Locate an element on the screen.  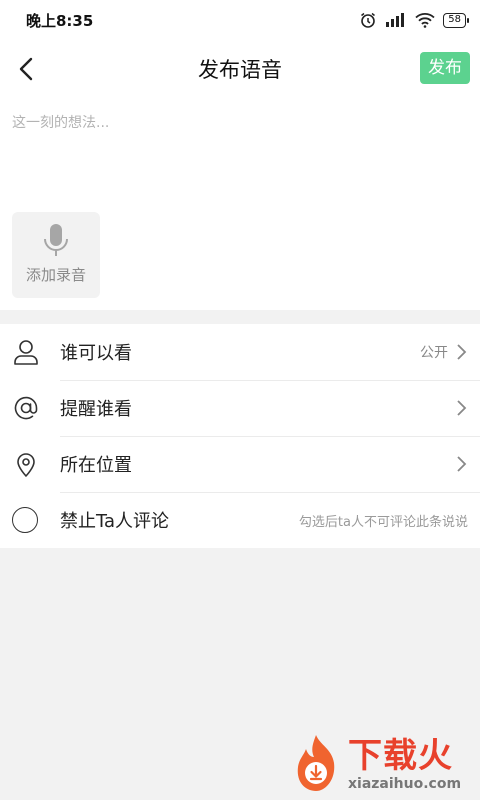
back-arrow-icon is located at coordinates (27, 69).